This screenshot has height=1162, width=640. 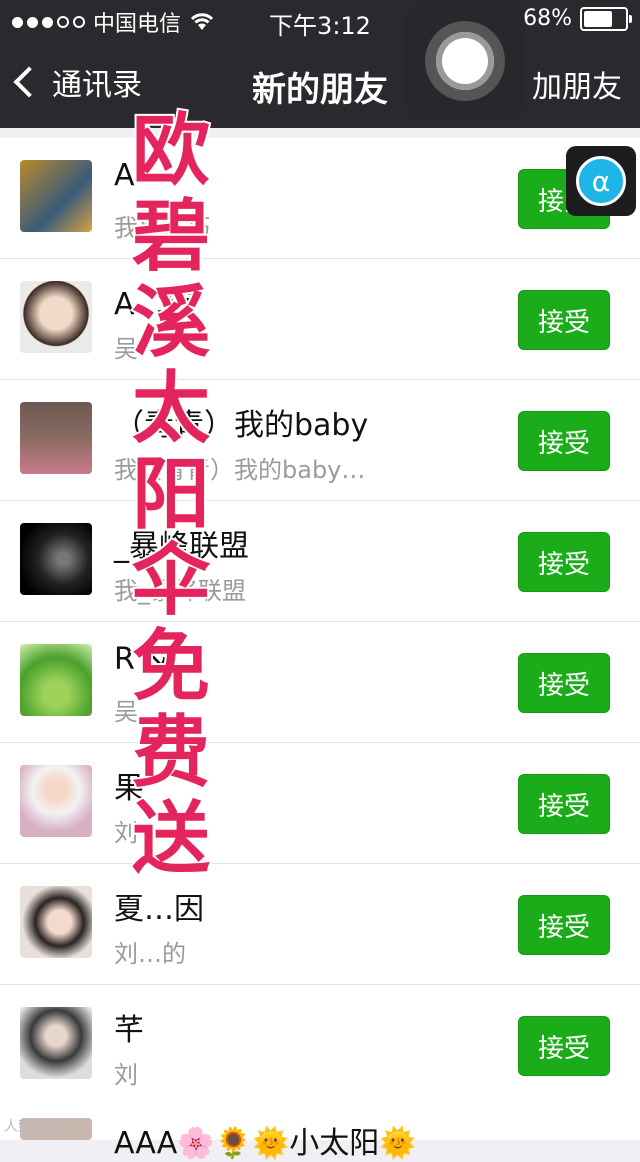 I want to click on overlay-char: 费, so click(x=171, y=753).